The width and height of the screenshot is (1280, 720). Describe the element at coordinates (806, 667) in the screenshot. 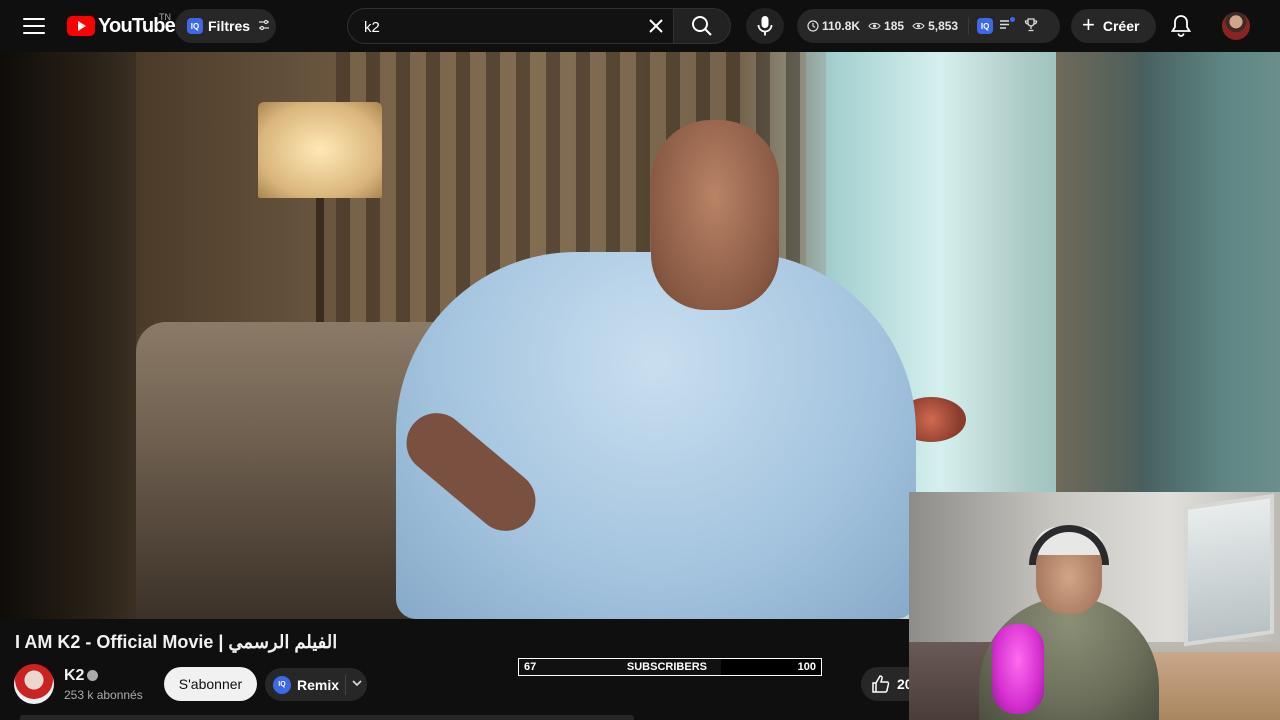

I see `goal-target: 100` at that location.